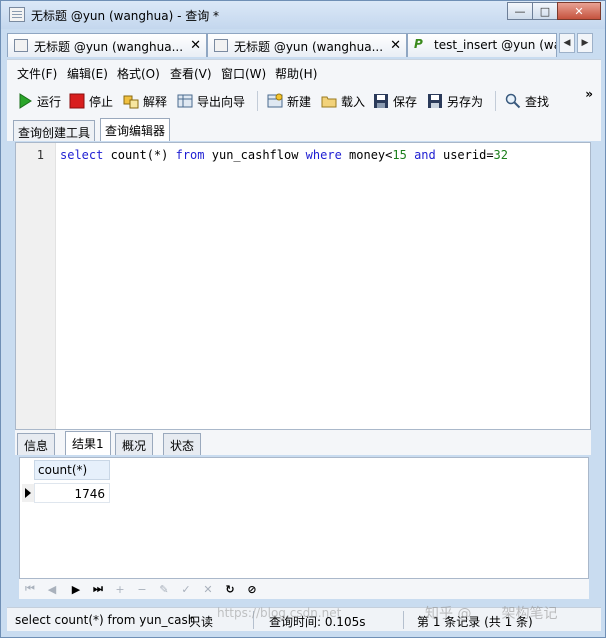 The width and height of the screenshot is (606, 638). I want to click on sql-keyword: where, so click(323, 155).